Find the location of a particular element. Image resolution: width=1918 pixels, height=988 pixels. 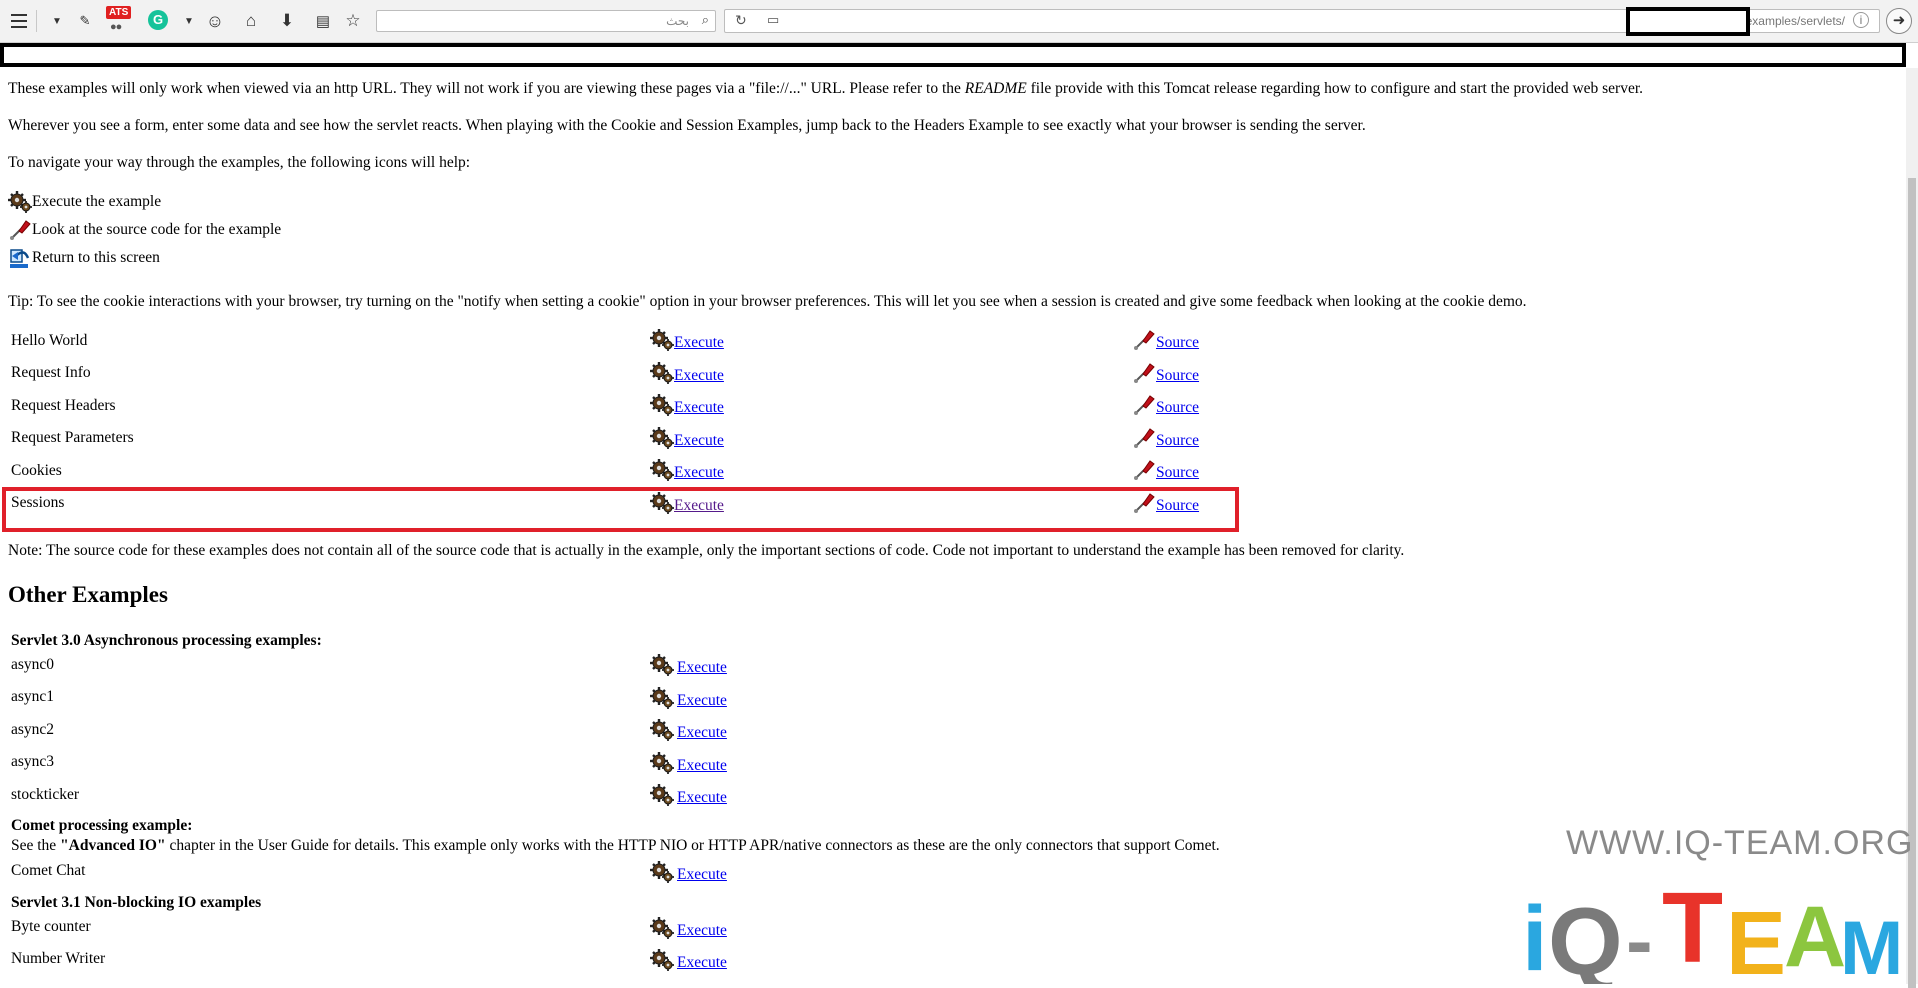

example-name: Request Headers is located at coordinates (63, 405).